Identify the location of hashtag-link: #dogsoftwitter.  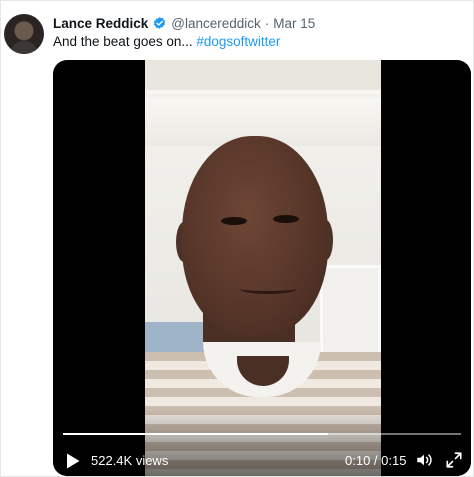
(238, 41).